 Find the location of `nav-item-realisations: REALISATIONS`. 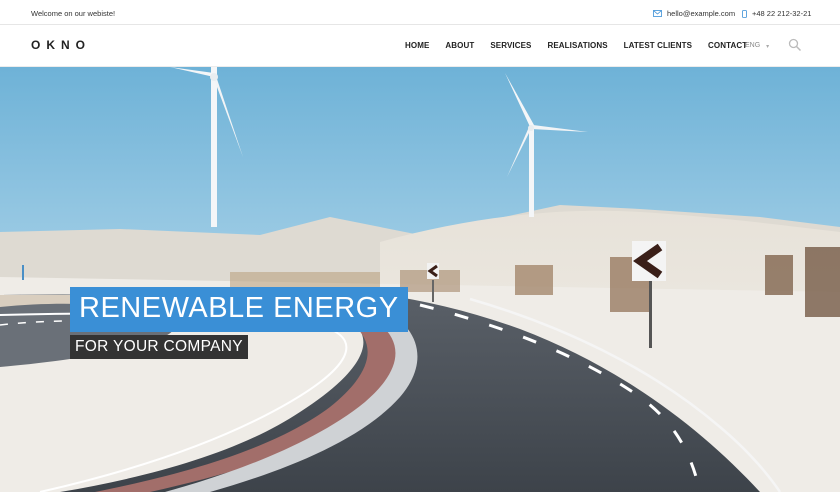

nav-item-realisations: REALISATIONS is located at coordinates (577, 45).